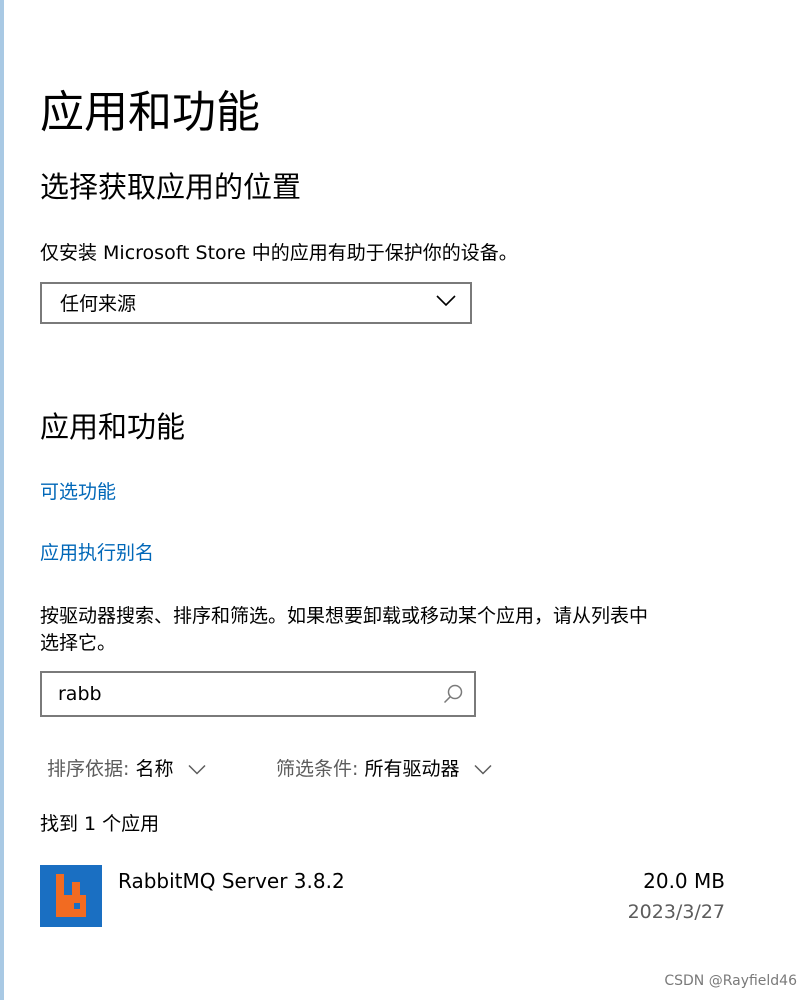 This screenshot has height=1000, width=811. What do you see at coordinates (676, 912) in the screenshot?
I see `app-install-date: 2023/3/27` at bounding box center [676, 912].